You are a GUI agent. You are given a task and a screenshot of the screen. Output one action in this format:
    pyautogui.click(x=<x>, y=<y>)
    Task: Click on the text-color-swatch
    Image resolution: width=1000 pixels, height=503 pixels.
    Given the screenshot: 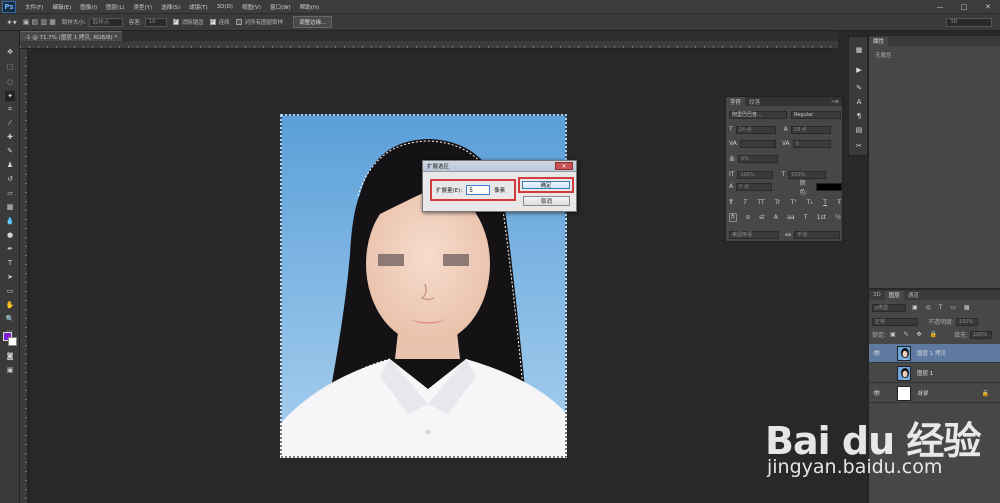 What is the action you would take?
    pyautogui.click(x=829, y=186)
    